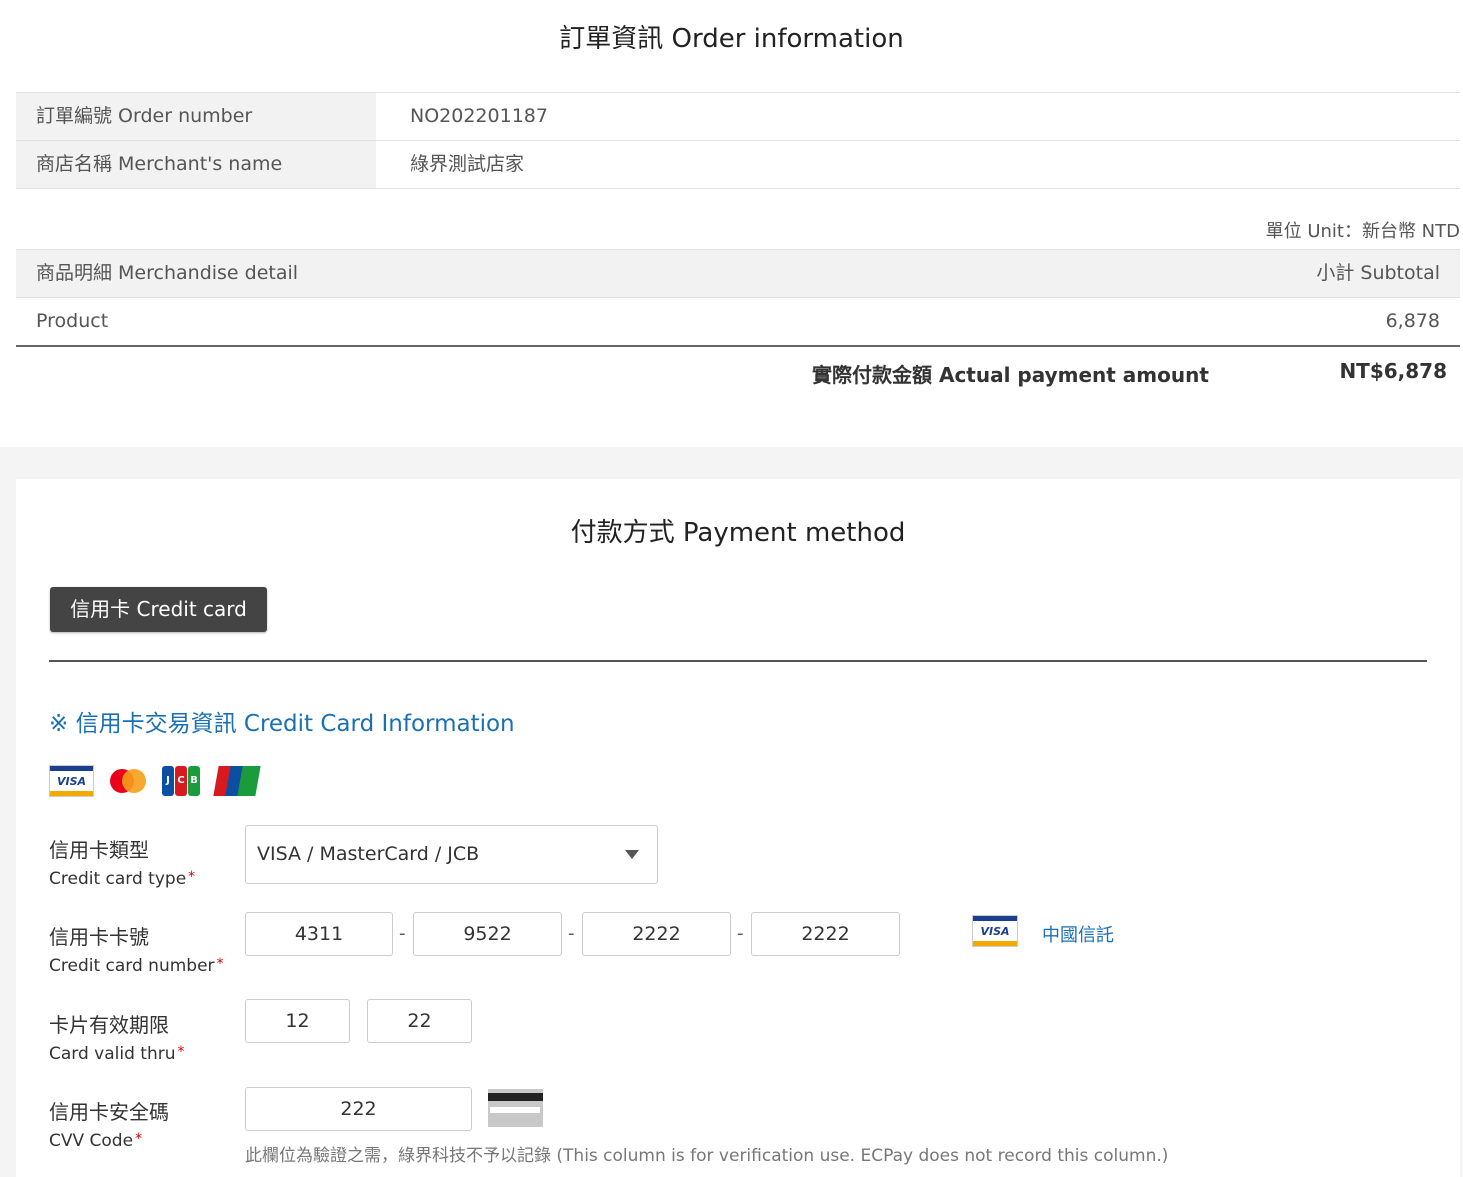  What do you see at coordinates (738, 117) in the screenshot?
I see `order-number-row: 訂單編號 Order number NO202201187` at bounding box center [738, 117].